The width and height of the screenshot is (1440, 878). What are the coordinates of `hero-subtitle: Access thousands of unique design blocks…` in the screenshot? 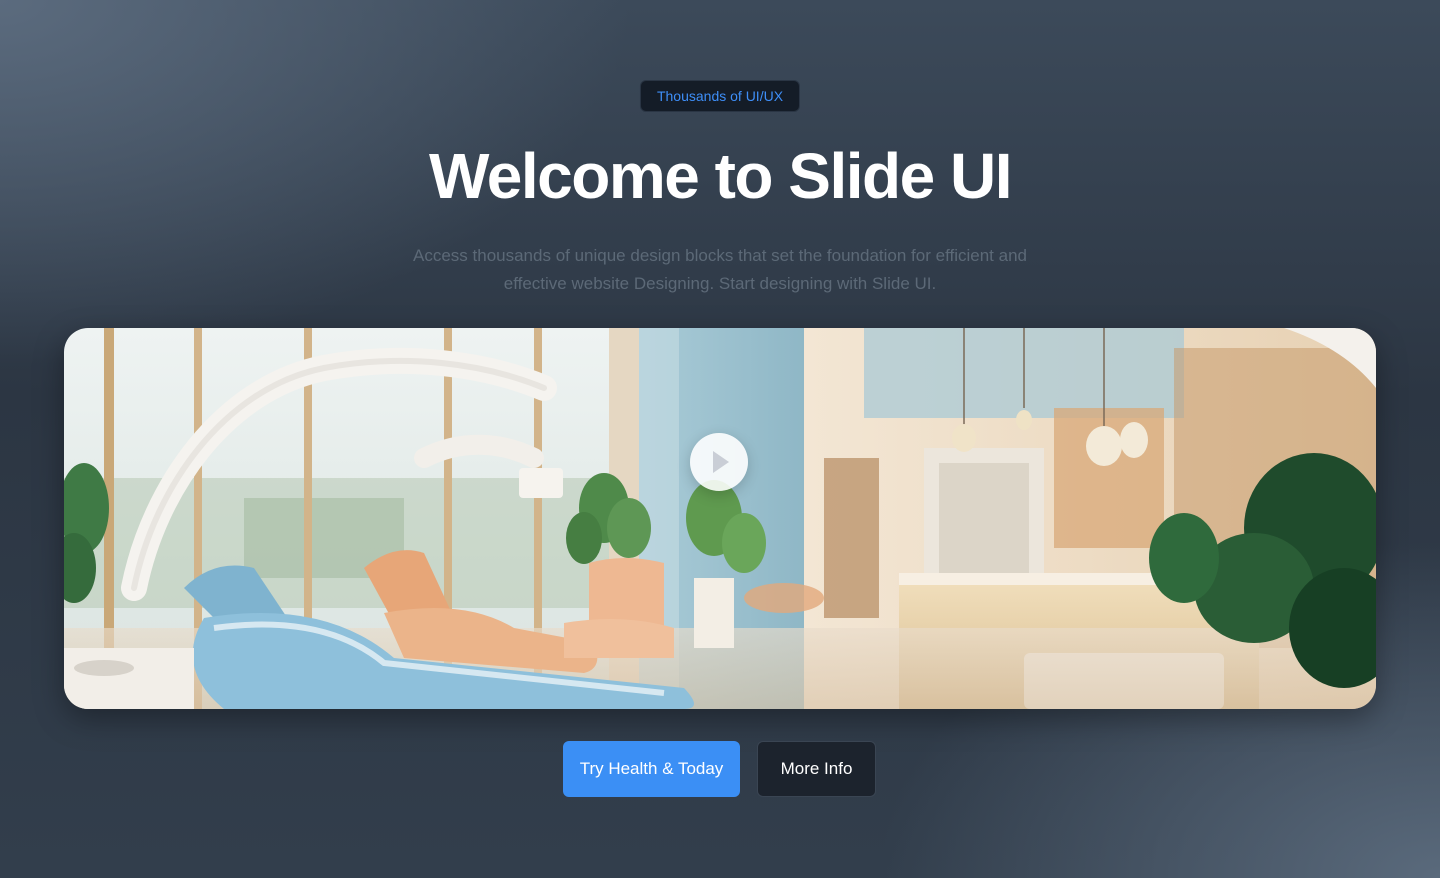 It's located at (720, 269).